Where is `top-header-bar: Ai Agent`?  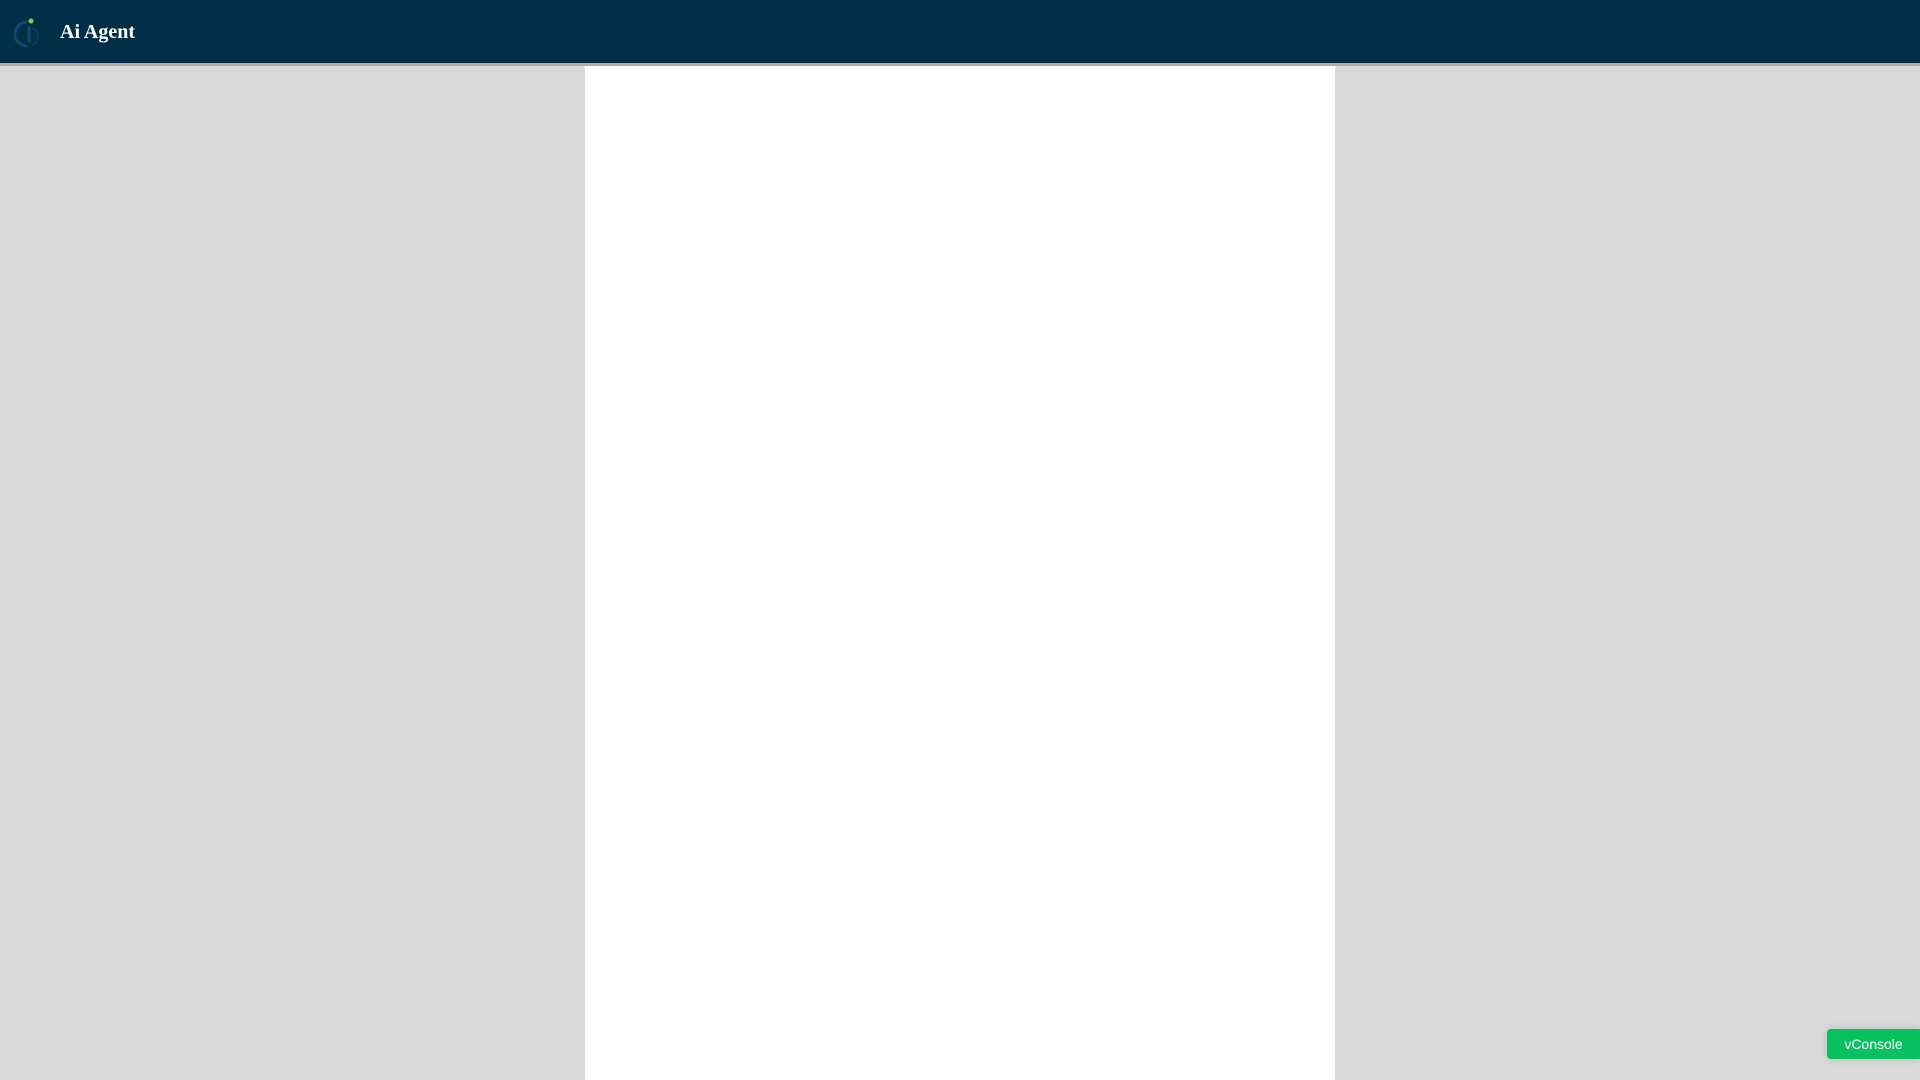
top-header-bar: Ai Agent is located at coordinates (960, 33).